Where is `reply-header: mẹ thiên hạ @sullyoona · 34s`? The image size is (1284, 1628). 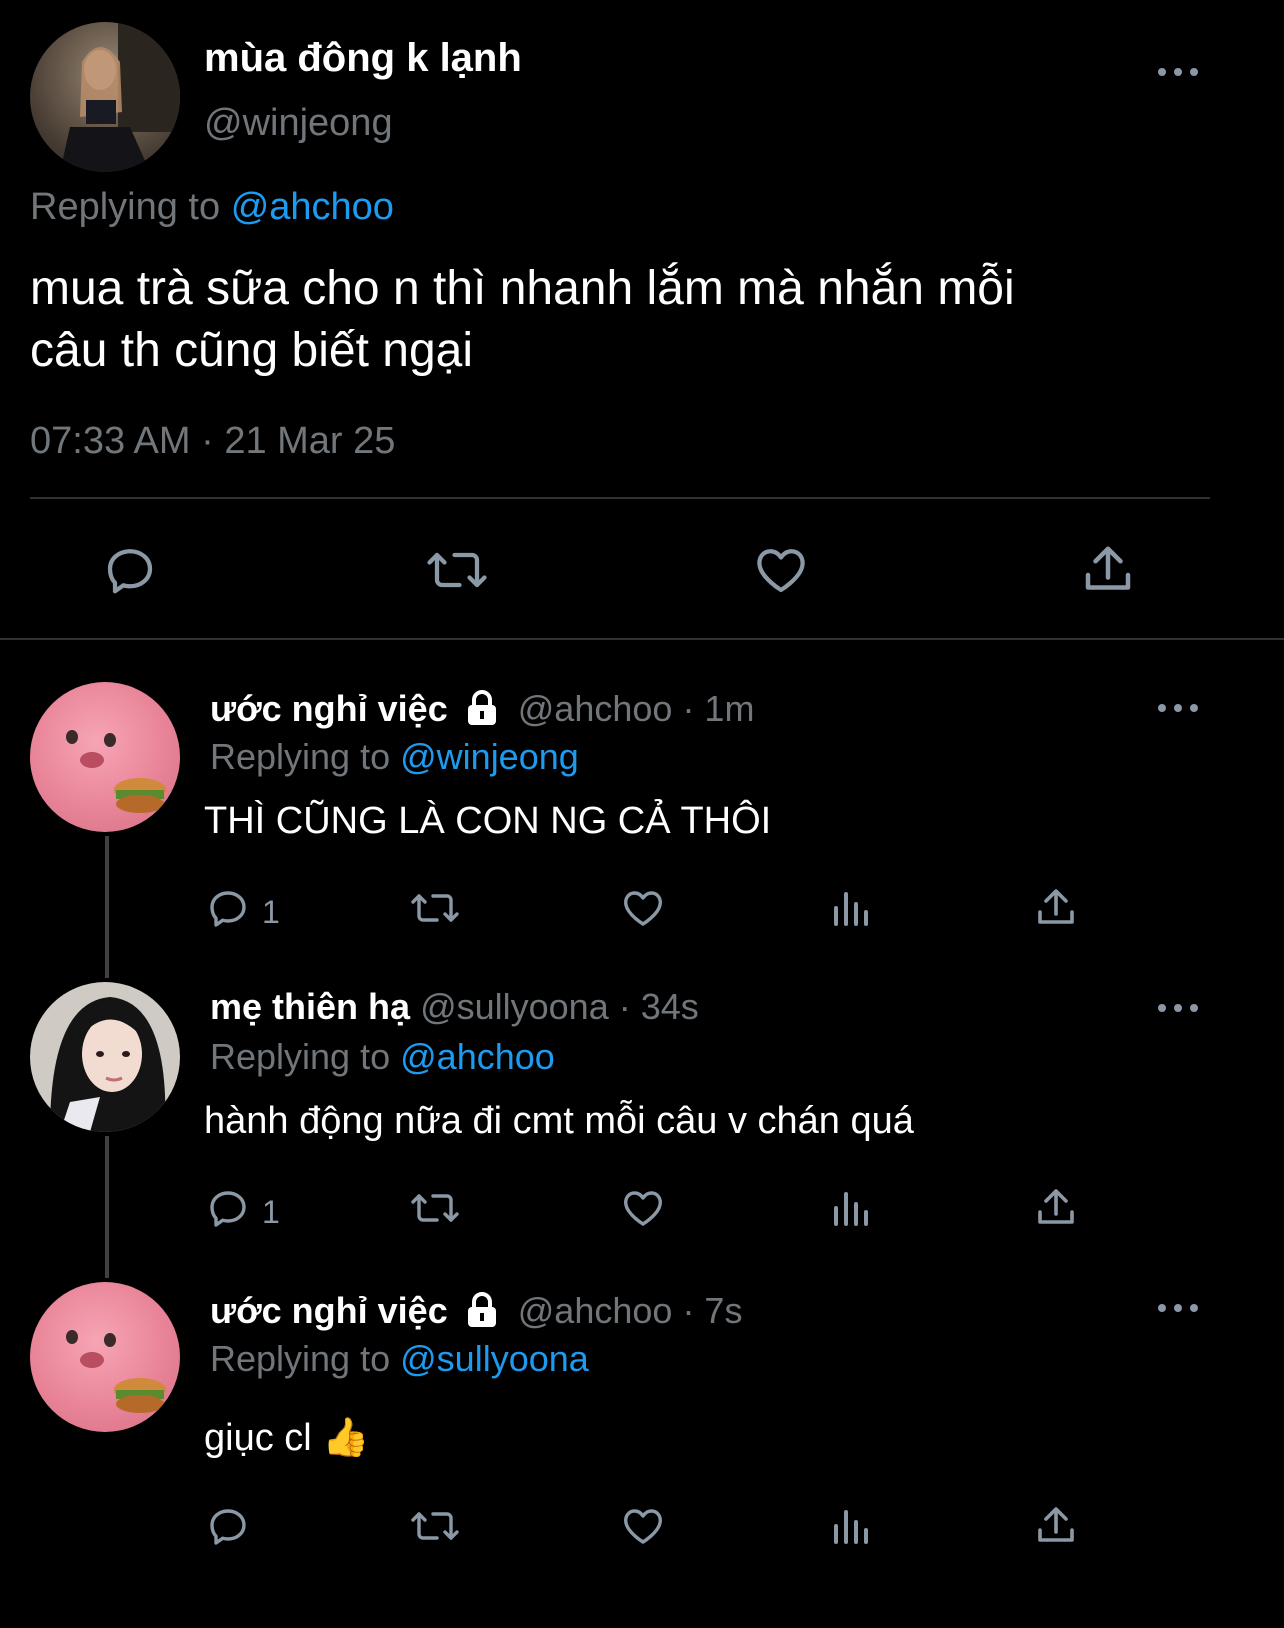
reply-header: mẹ thiên hạ @sullyoona · 34s is located at coordinates (454, 1007).